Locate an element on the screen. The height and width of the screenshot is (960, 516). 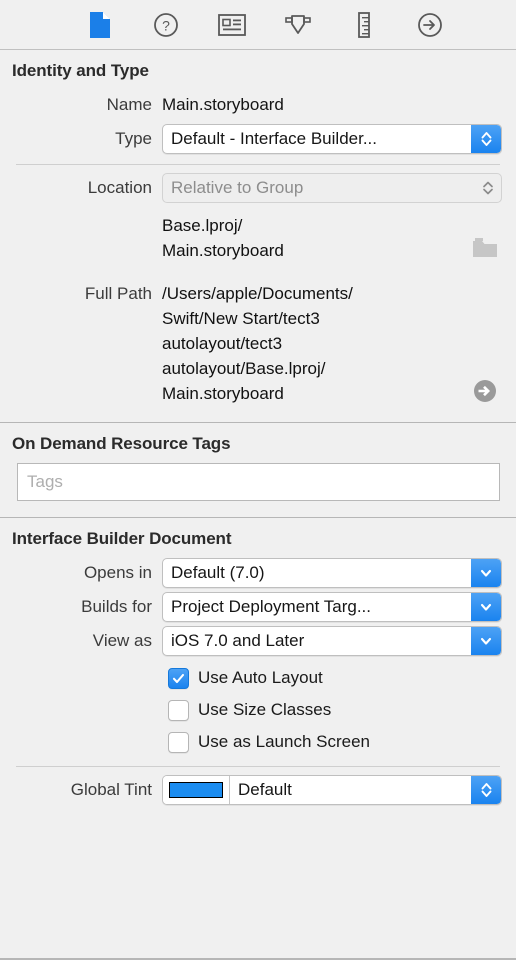
checkbox-use-auto-layout is located at coordinates (178, 678).